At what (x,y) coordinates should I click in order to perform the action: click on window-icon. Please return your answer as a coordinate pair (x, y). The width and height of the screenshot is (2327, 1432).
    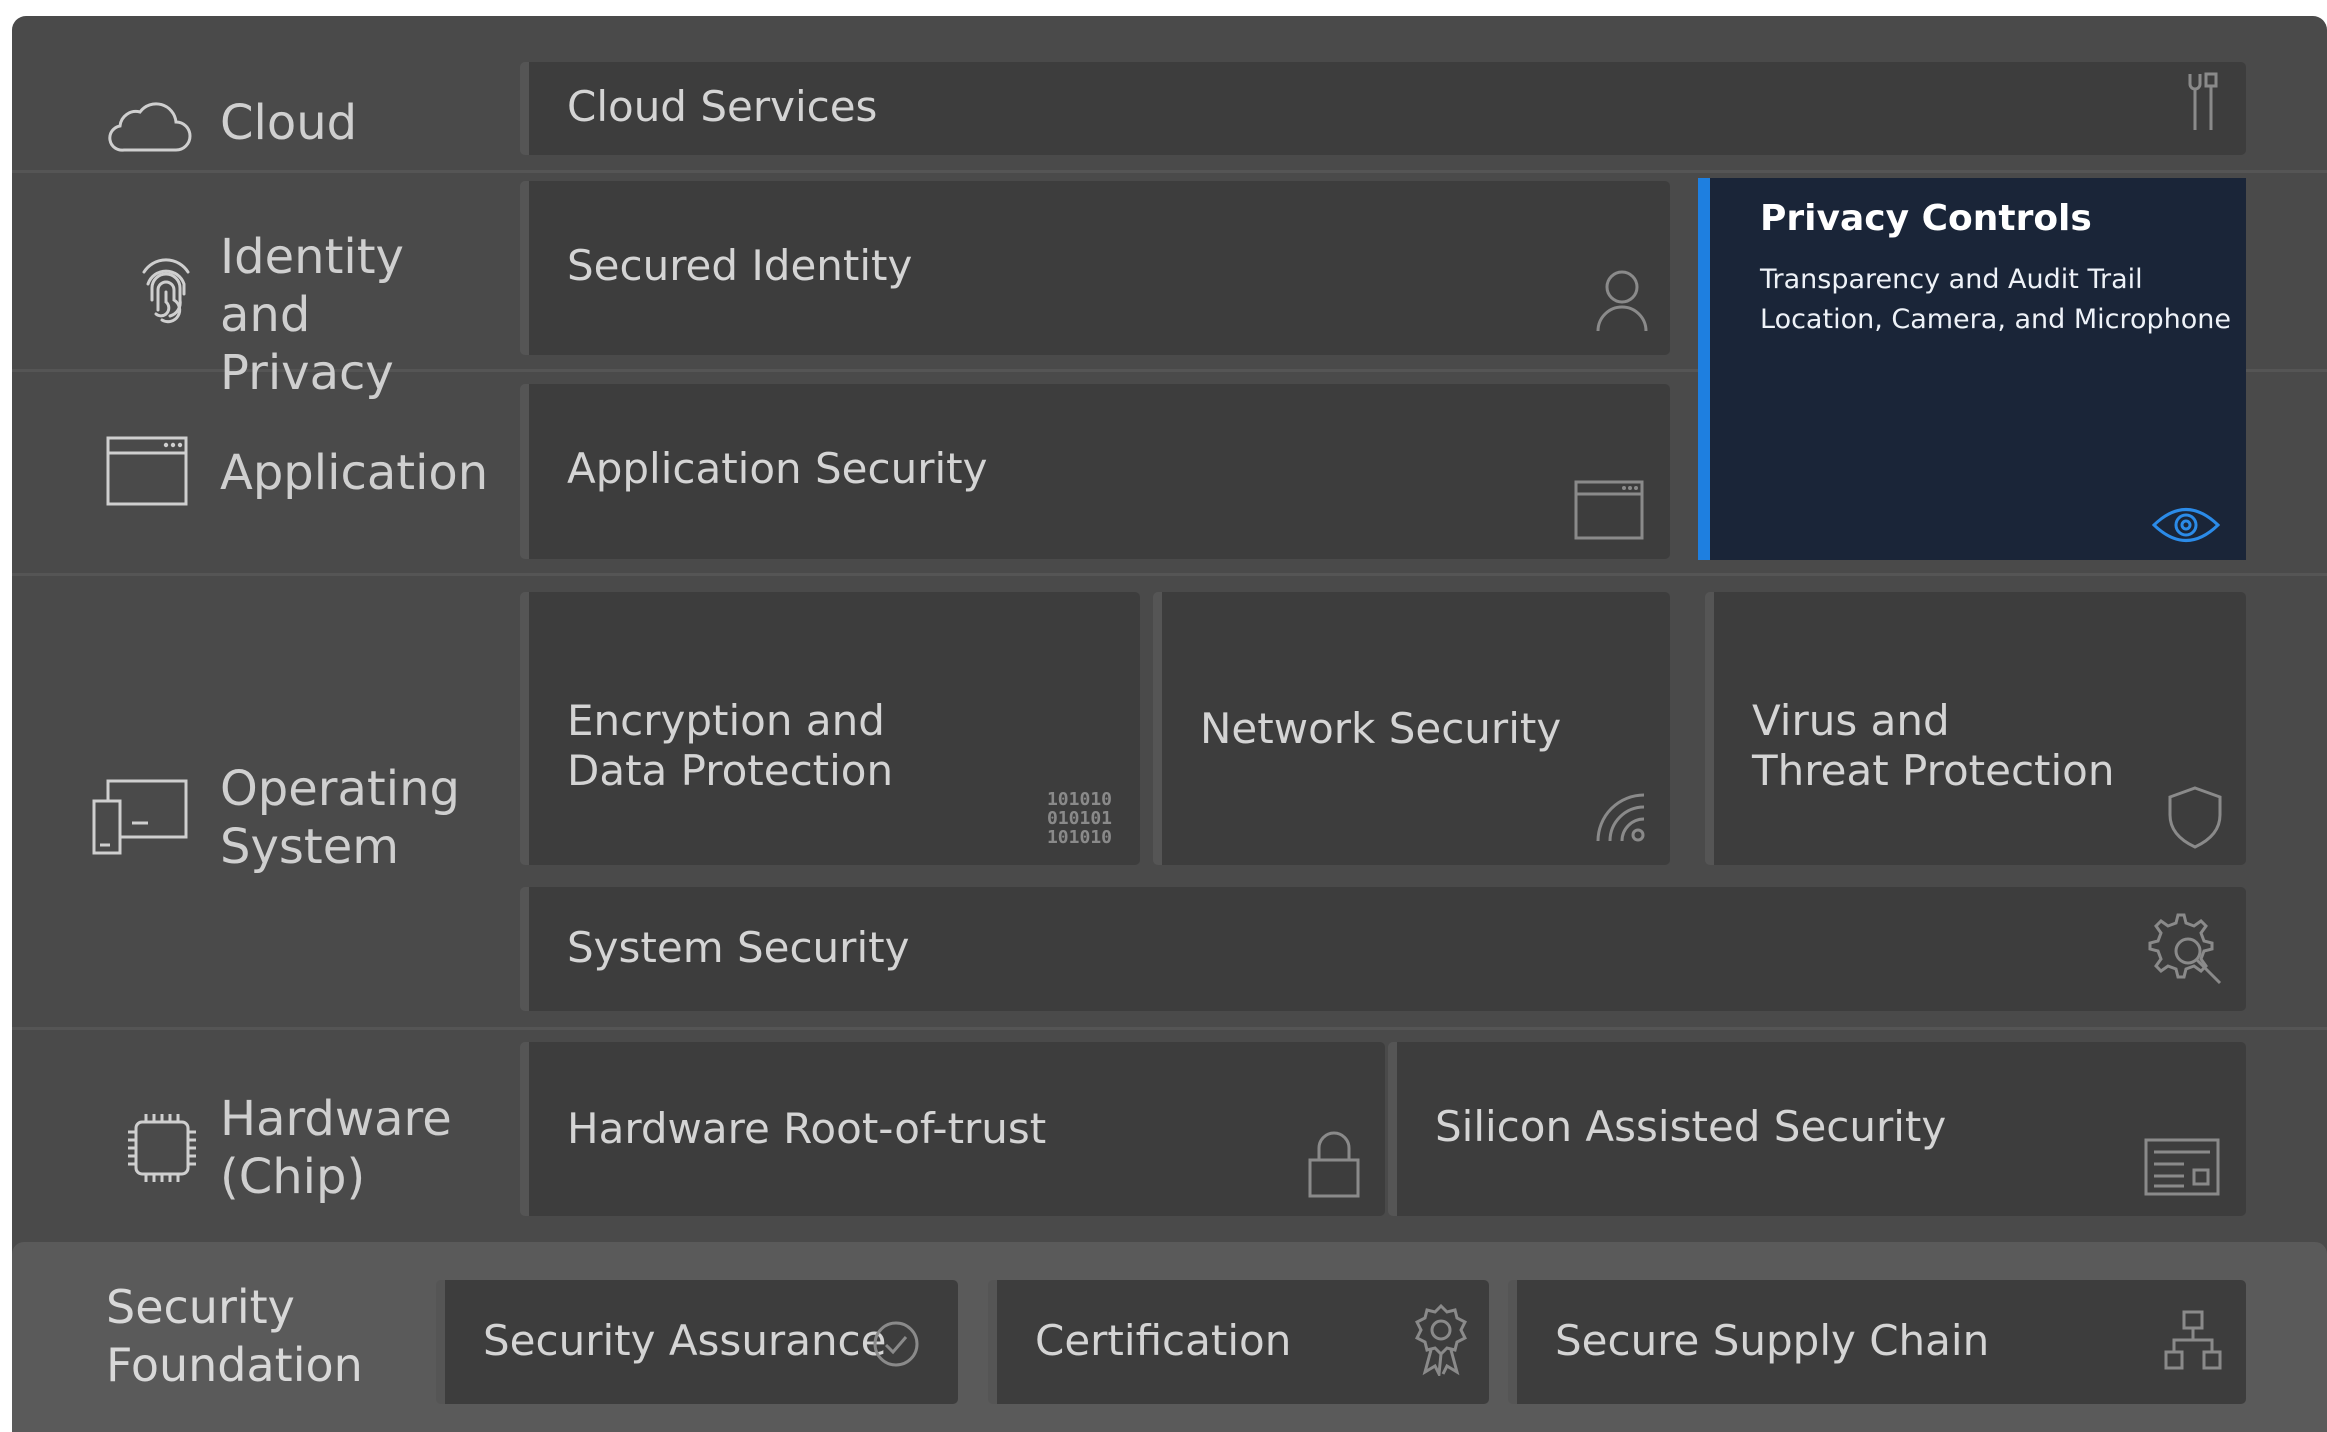
    Looking at the image, I should click on (1609, 510).